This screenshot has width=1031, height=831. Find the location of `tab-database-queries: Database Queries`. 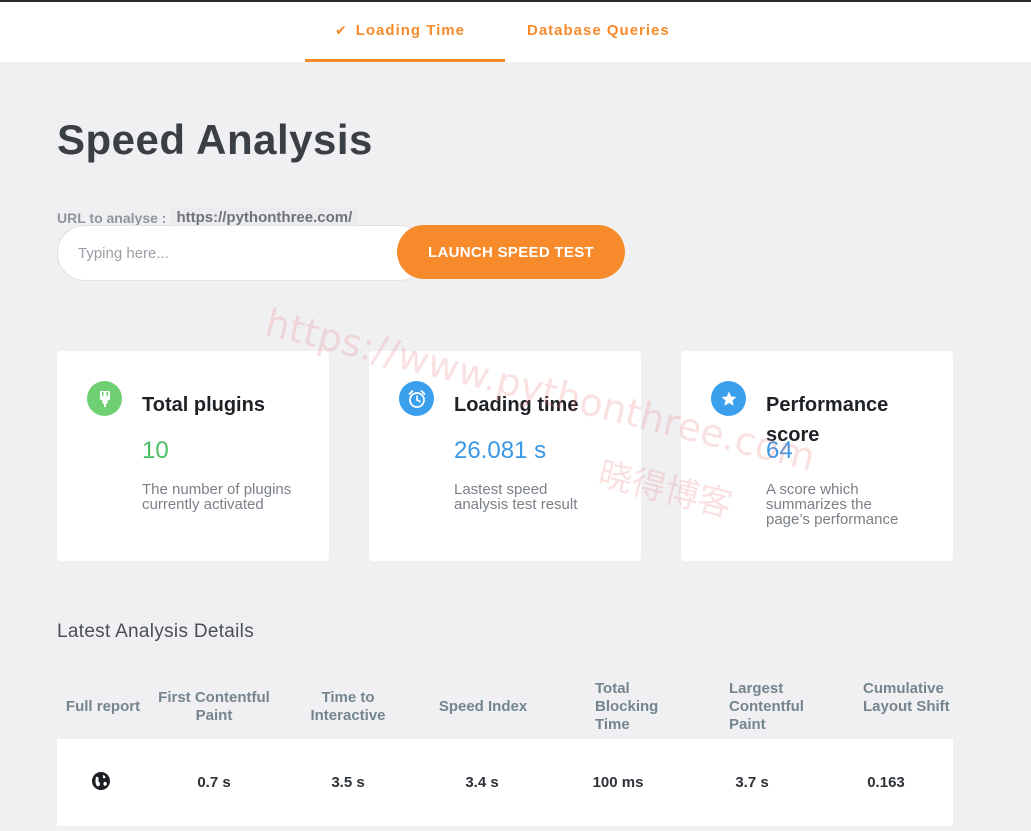

tab-database-queries: Database Queries is located at coordinates (598, 30).